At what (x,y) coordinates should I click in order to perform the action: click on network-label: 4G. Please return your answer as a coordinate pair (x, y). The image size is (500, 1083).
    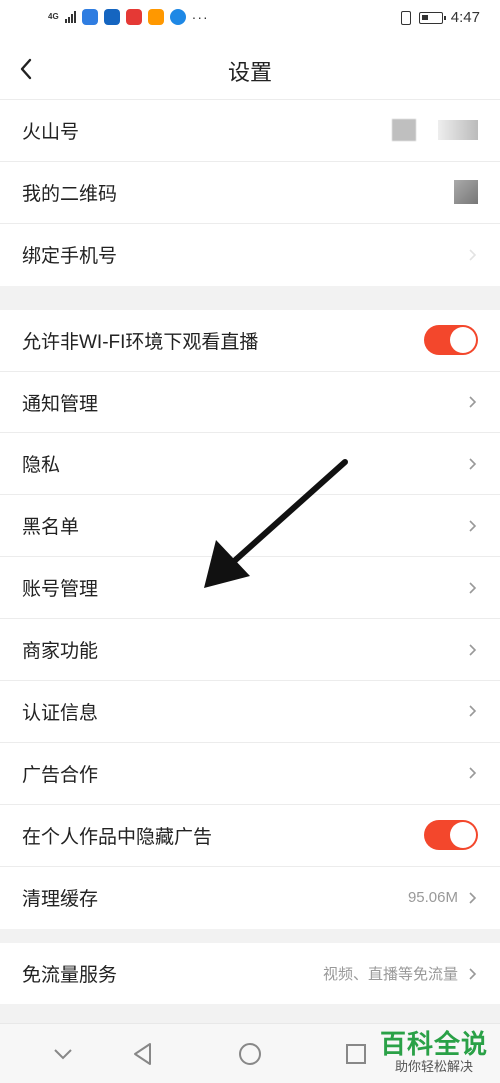
    Looking at the image, I should click on (53, 16).